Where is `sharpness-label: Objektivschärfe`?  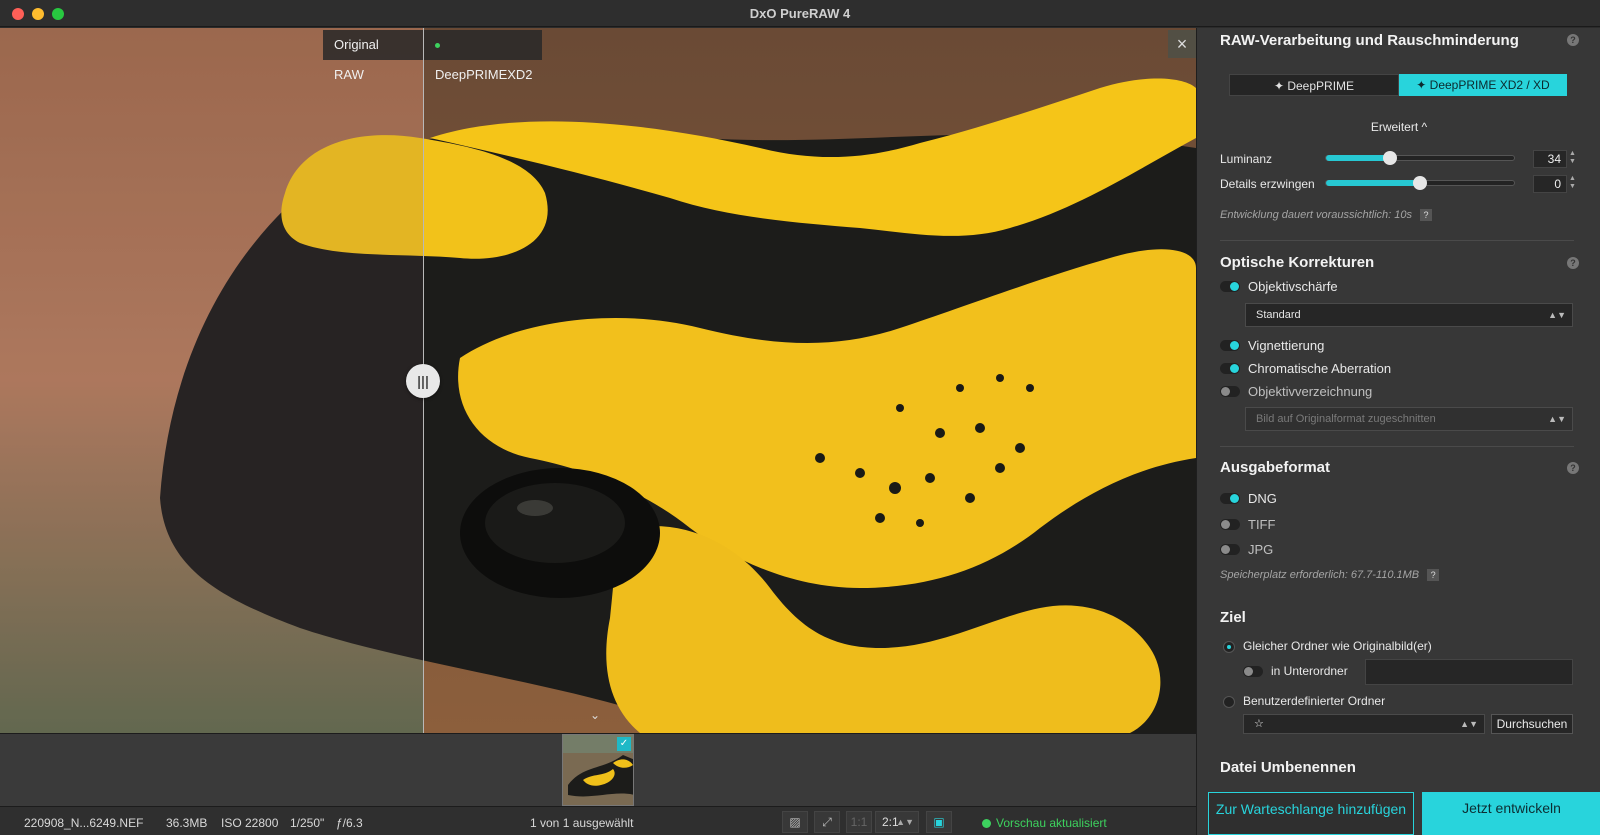
sharpness-label: Objektivschärfe is located at coordinates (1293, 286).